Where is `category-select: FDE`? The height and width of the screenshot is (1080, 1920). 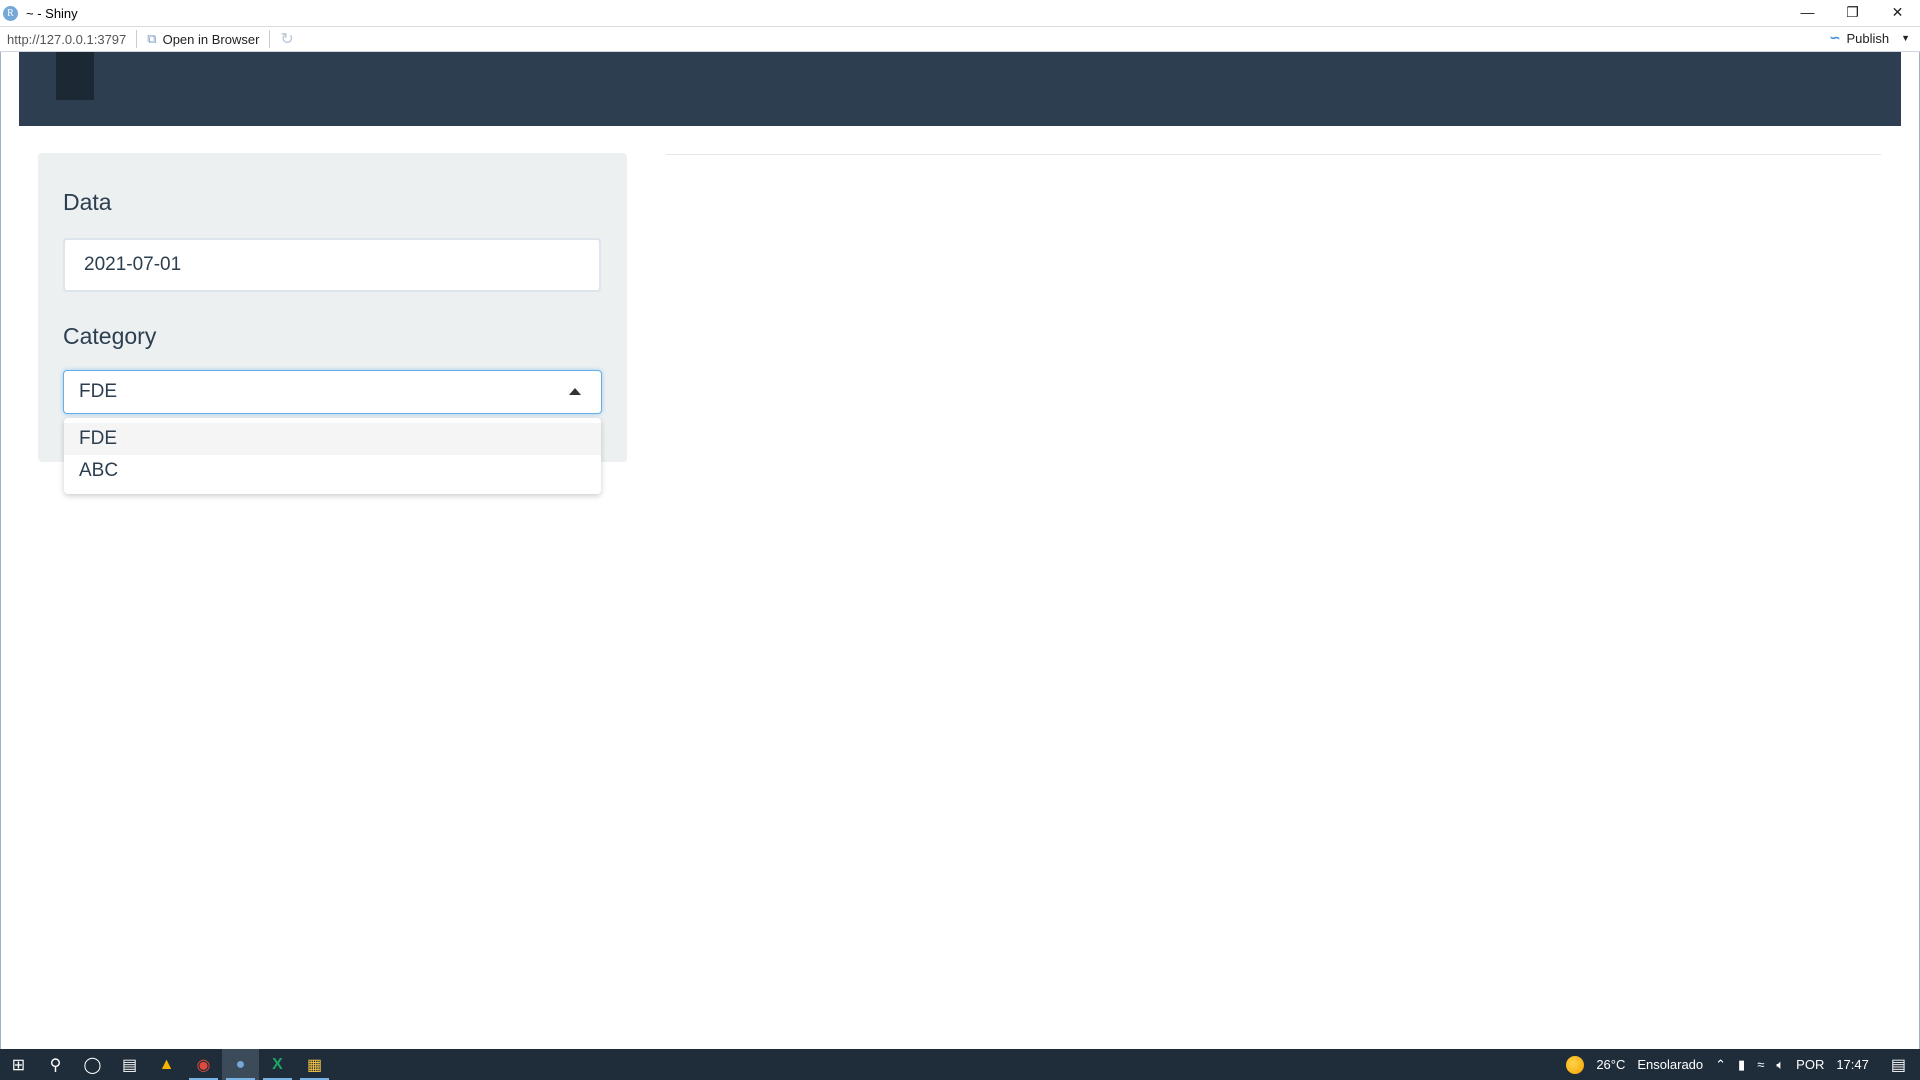 category-select: FDE is located at coordinates (332, 392).